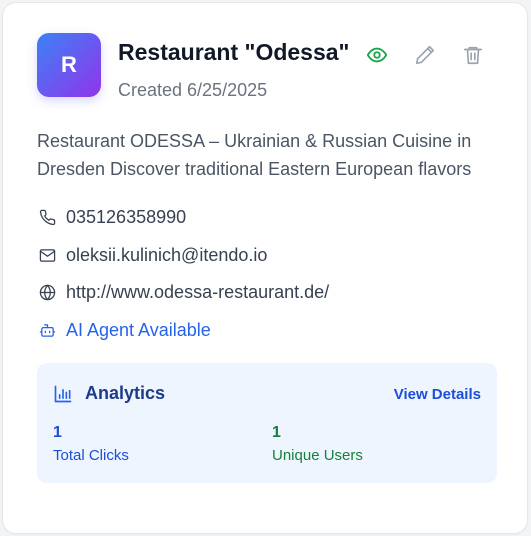  I want to click on page-title: Restaurant "Odessa", so click(234, 52).